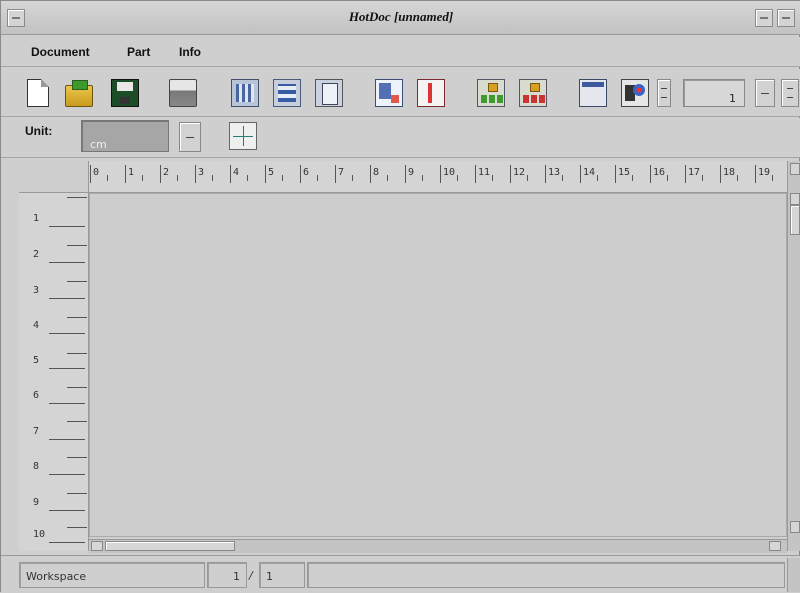 The width and height of the screenshot is (800, 593). I want to click on scroll-down-arrow-icon, so click(795, 527).